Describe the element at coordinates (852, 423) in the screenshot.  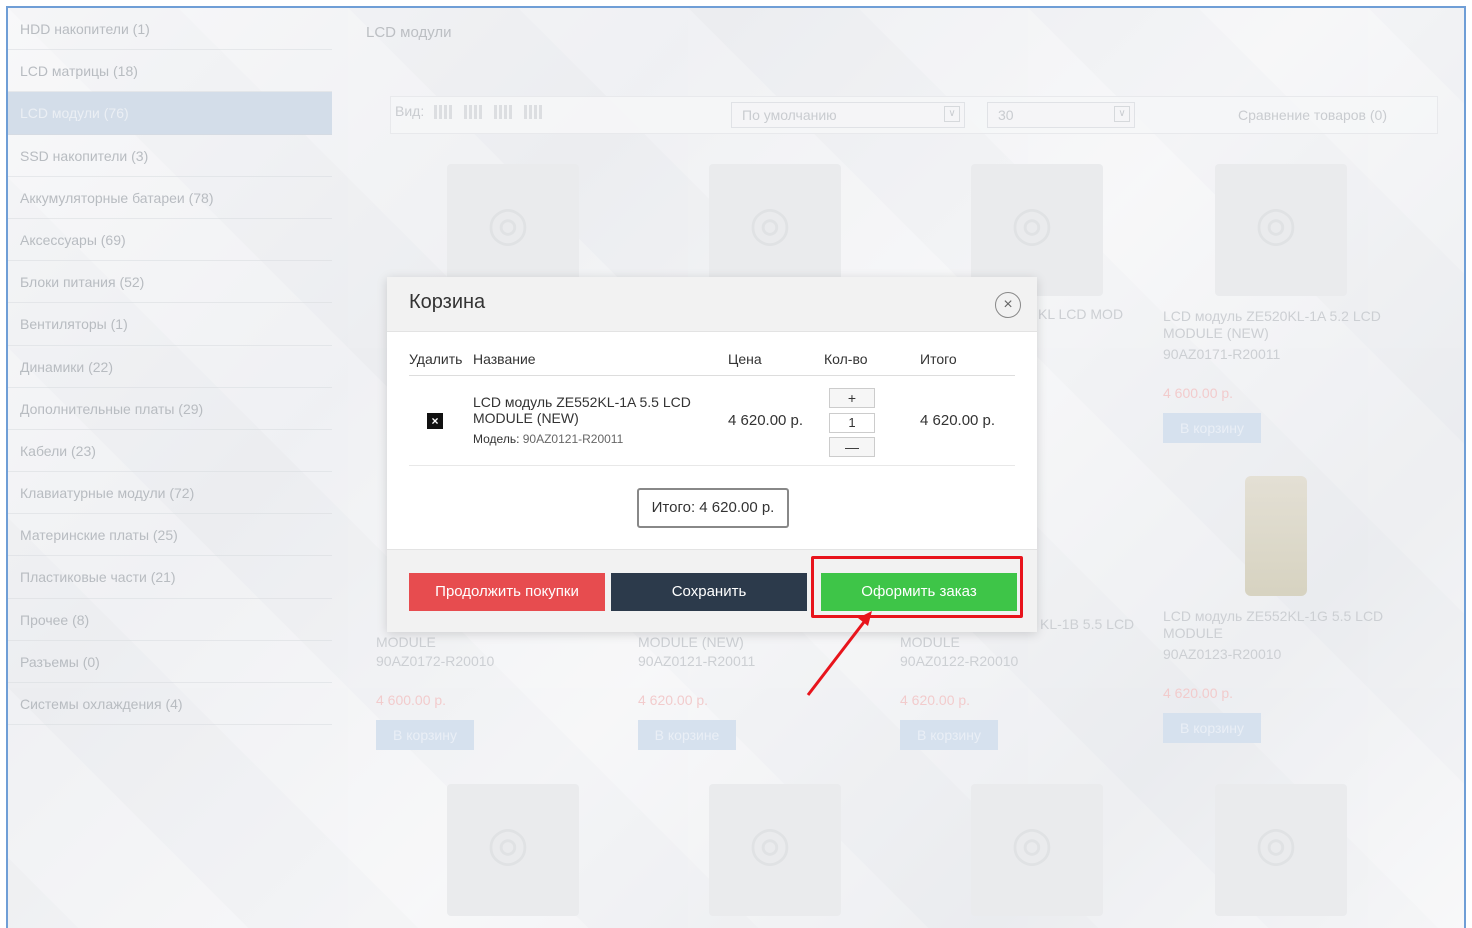
I see `qty-input: 1` at that location.